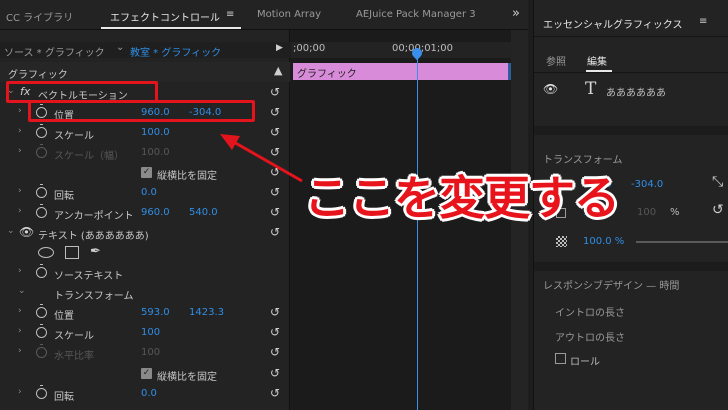 This screenshot has width=728, height=410. I want to click on annotation-callout: ここを変更する, so click(462, 198).